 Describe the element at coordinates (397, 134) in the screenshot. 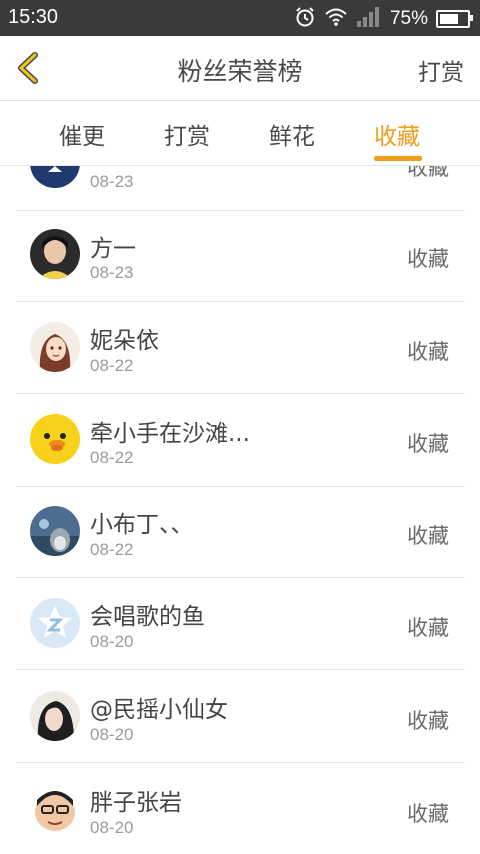

I see `tab-favorites: 收藏` at that location.